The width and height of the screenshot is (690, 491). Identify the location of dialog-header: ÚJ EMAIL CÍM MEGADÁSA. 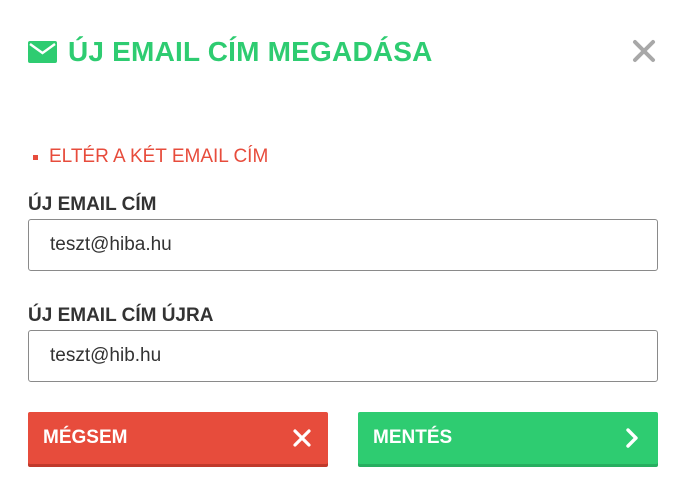
(345, 52).